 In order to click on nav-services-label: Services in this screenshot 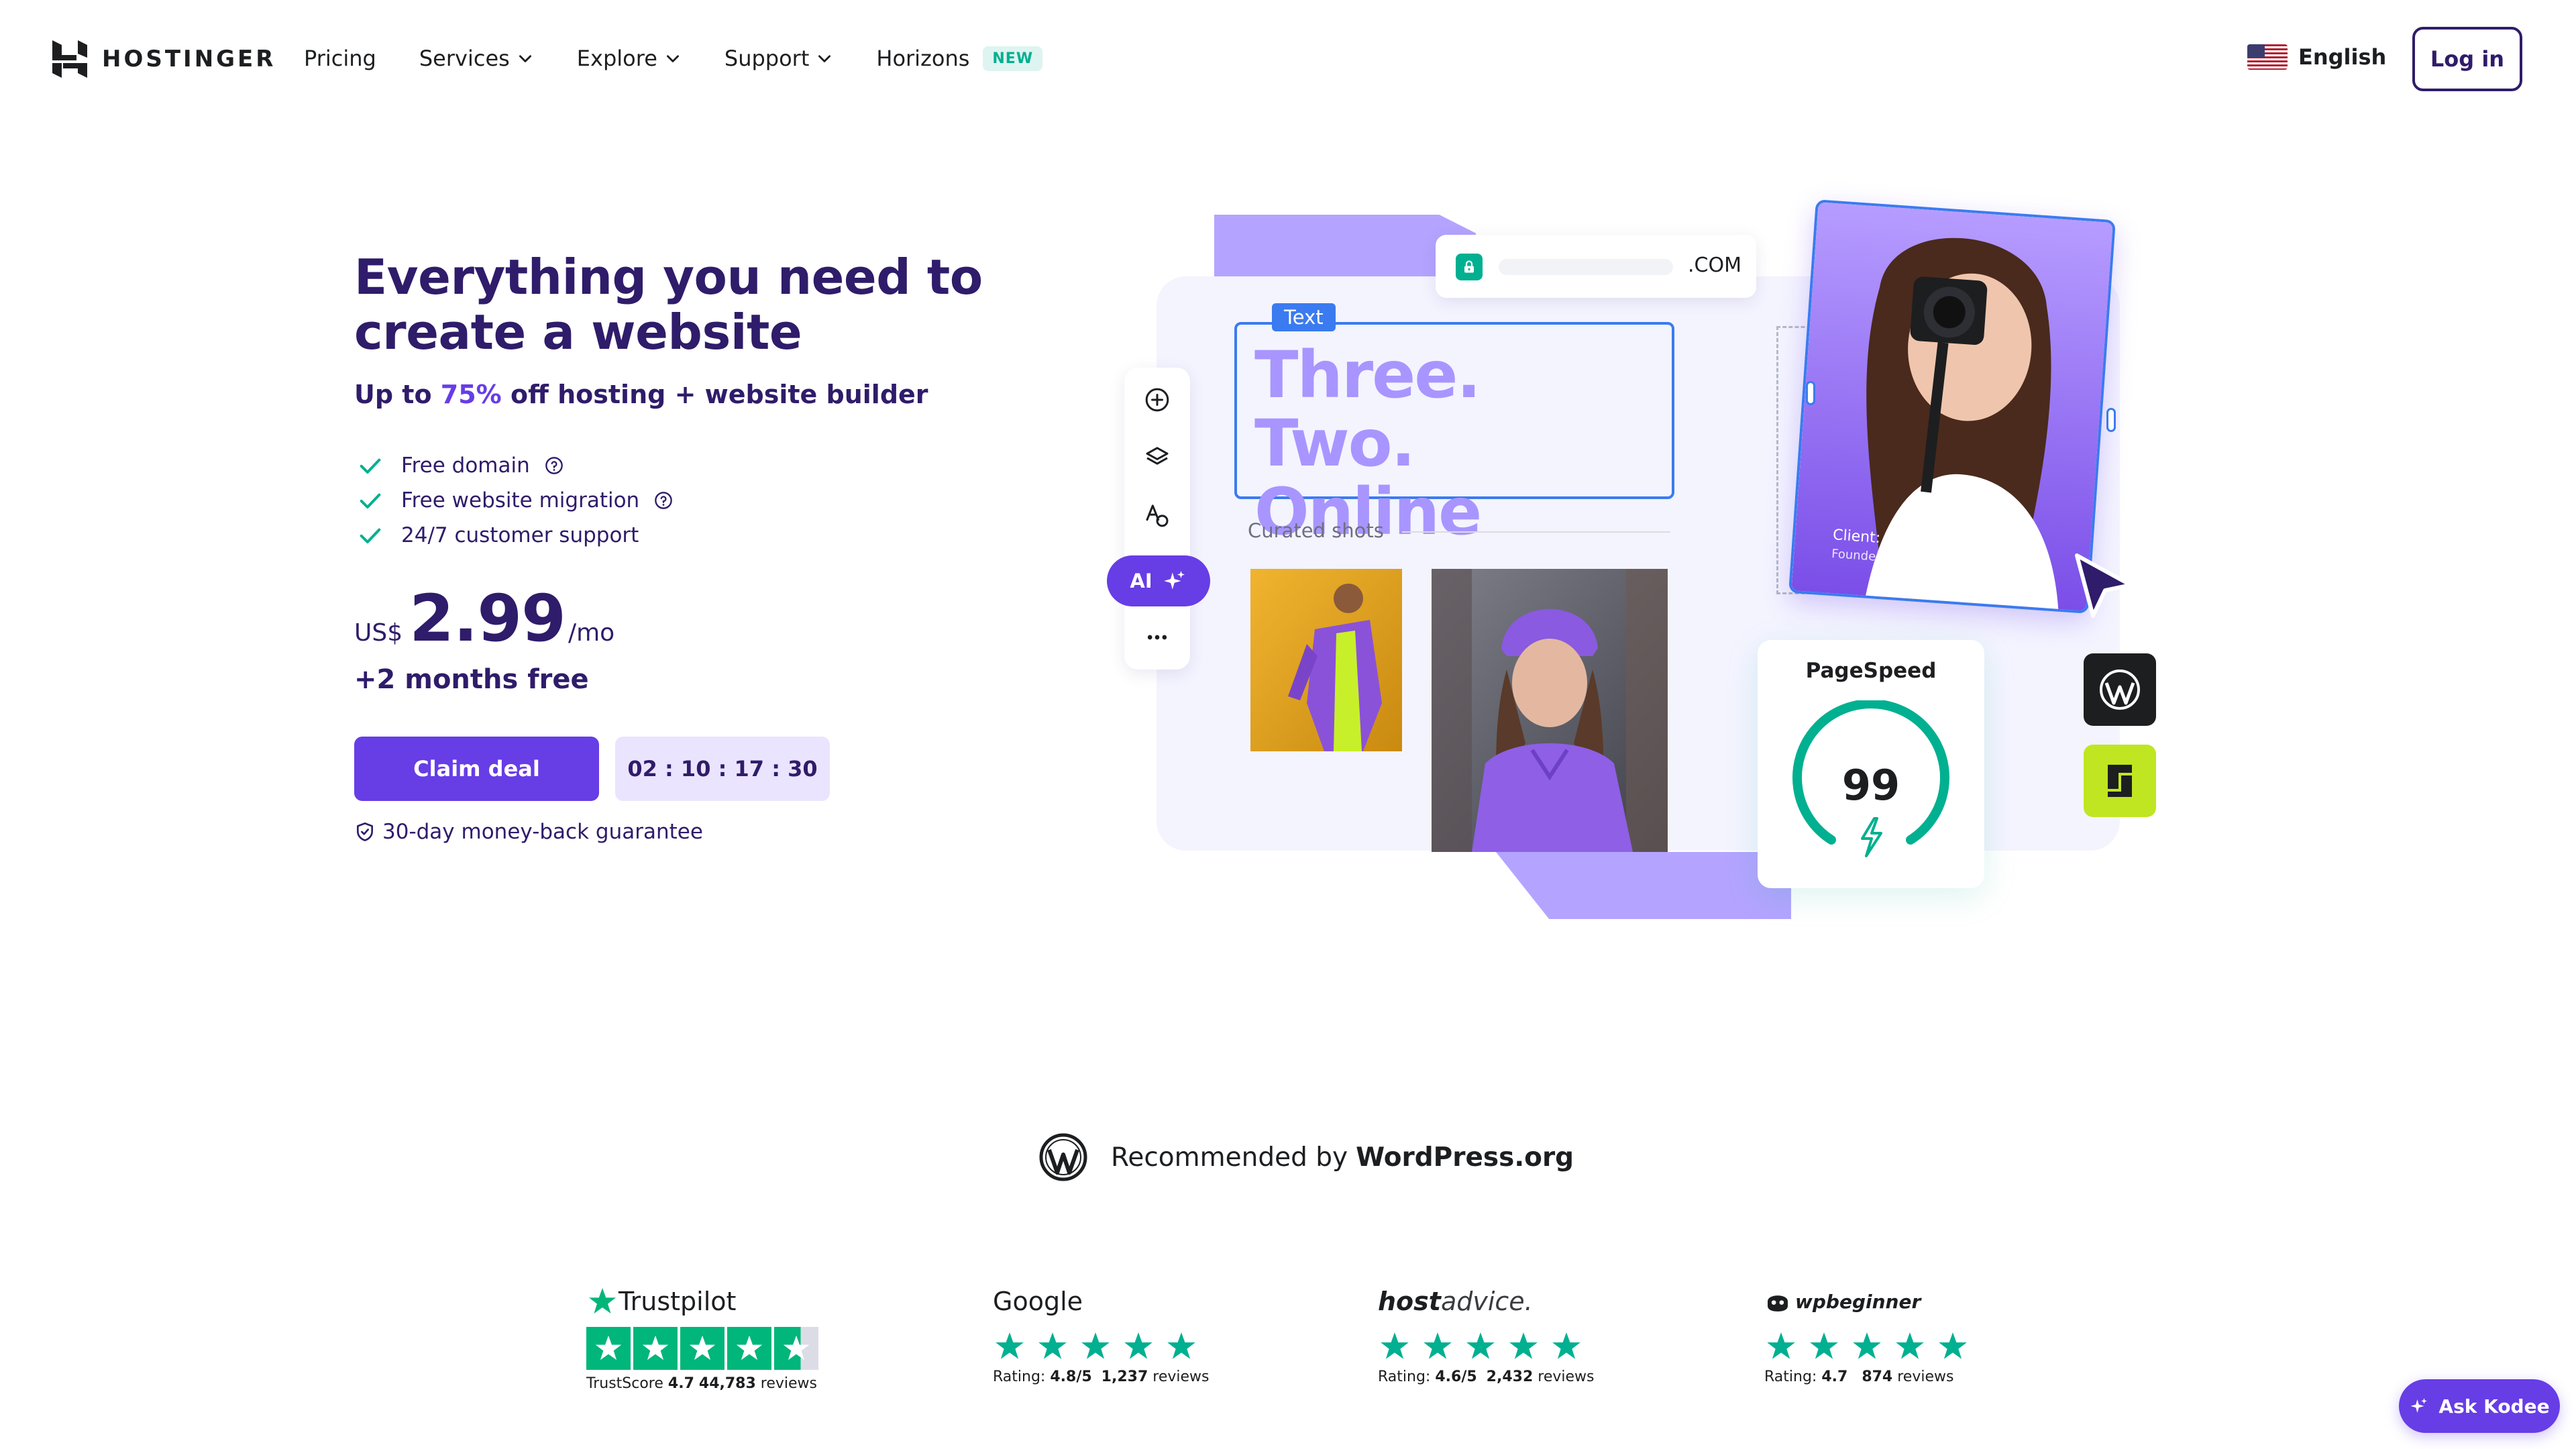, I will do `click(464, 58)`.